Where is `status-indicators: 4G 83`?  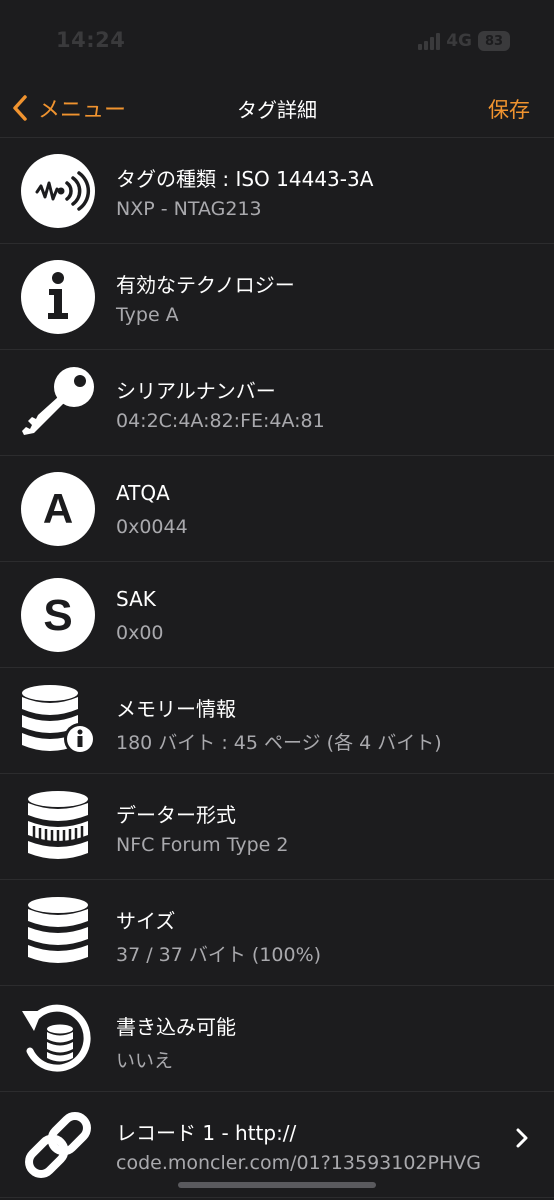 status-indicators: 4G 83 is located at coordinates (464, 41).